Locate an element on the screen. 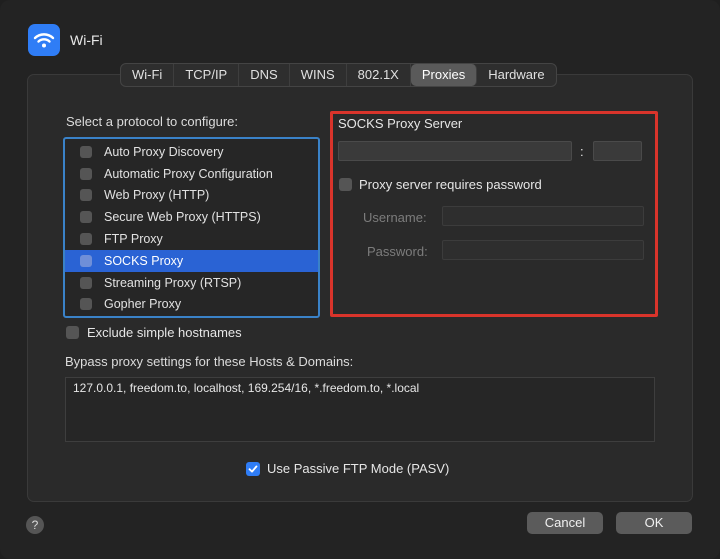 This screenshot has height=559, width=720. tab-hardware: Hardware is located at coordinates (516, 75).